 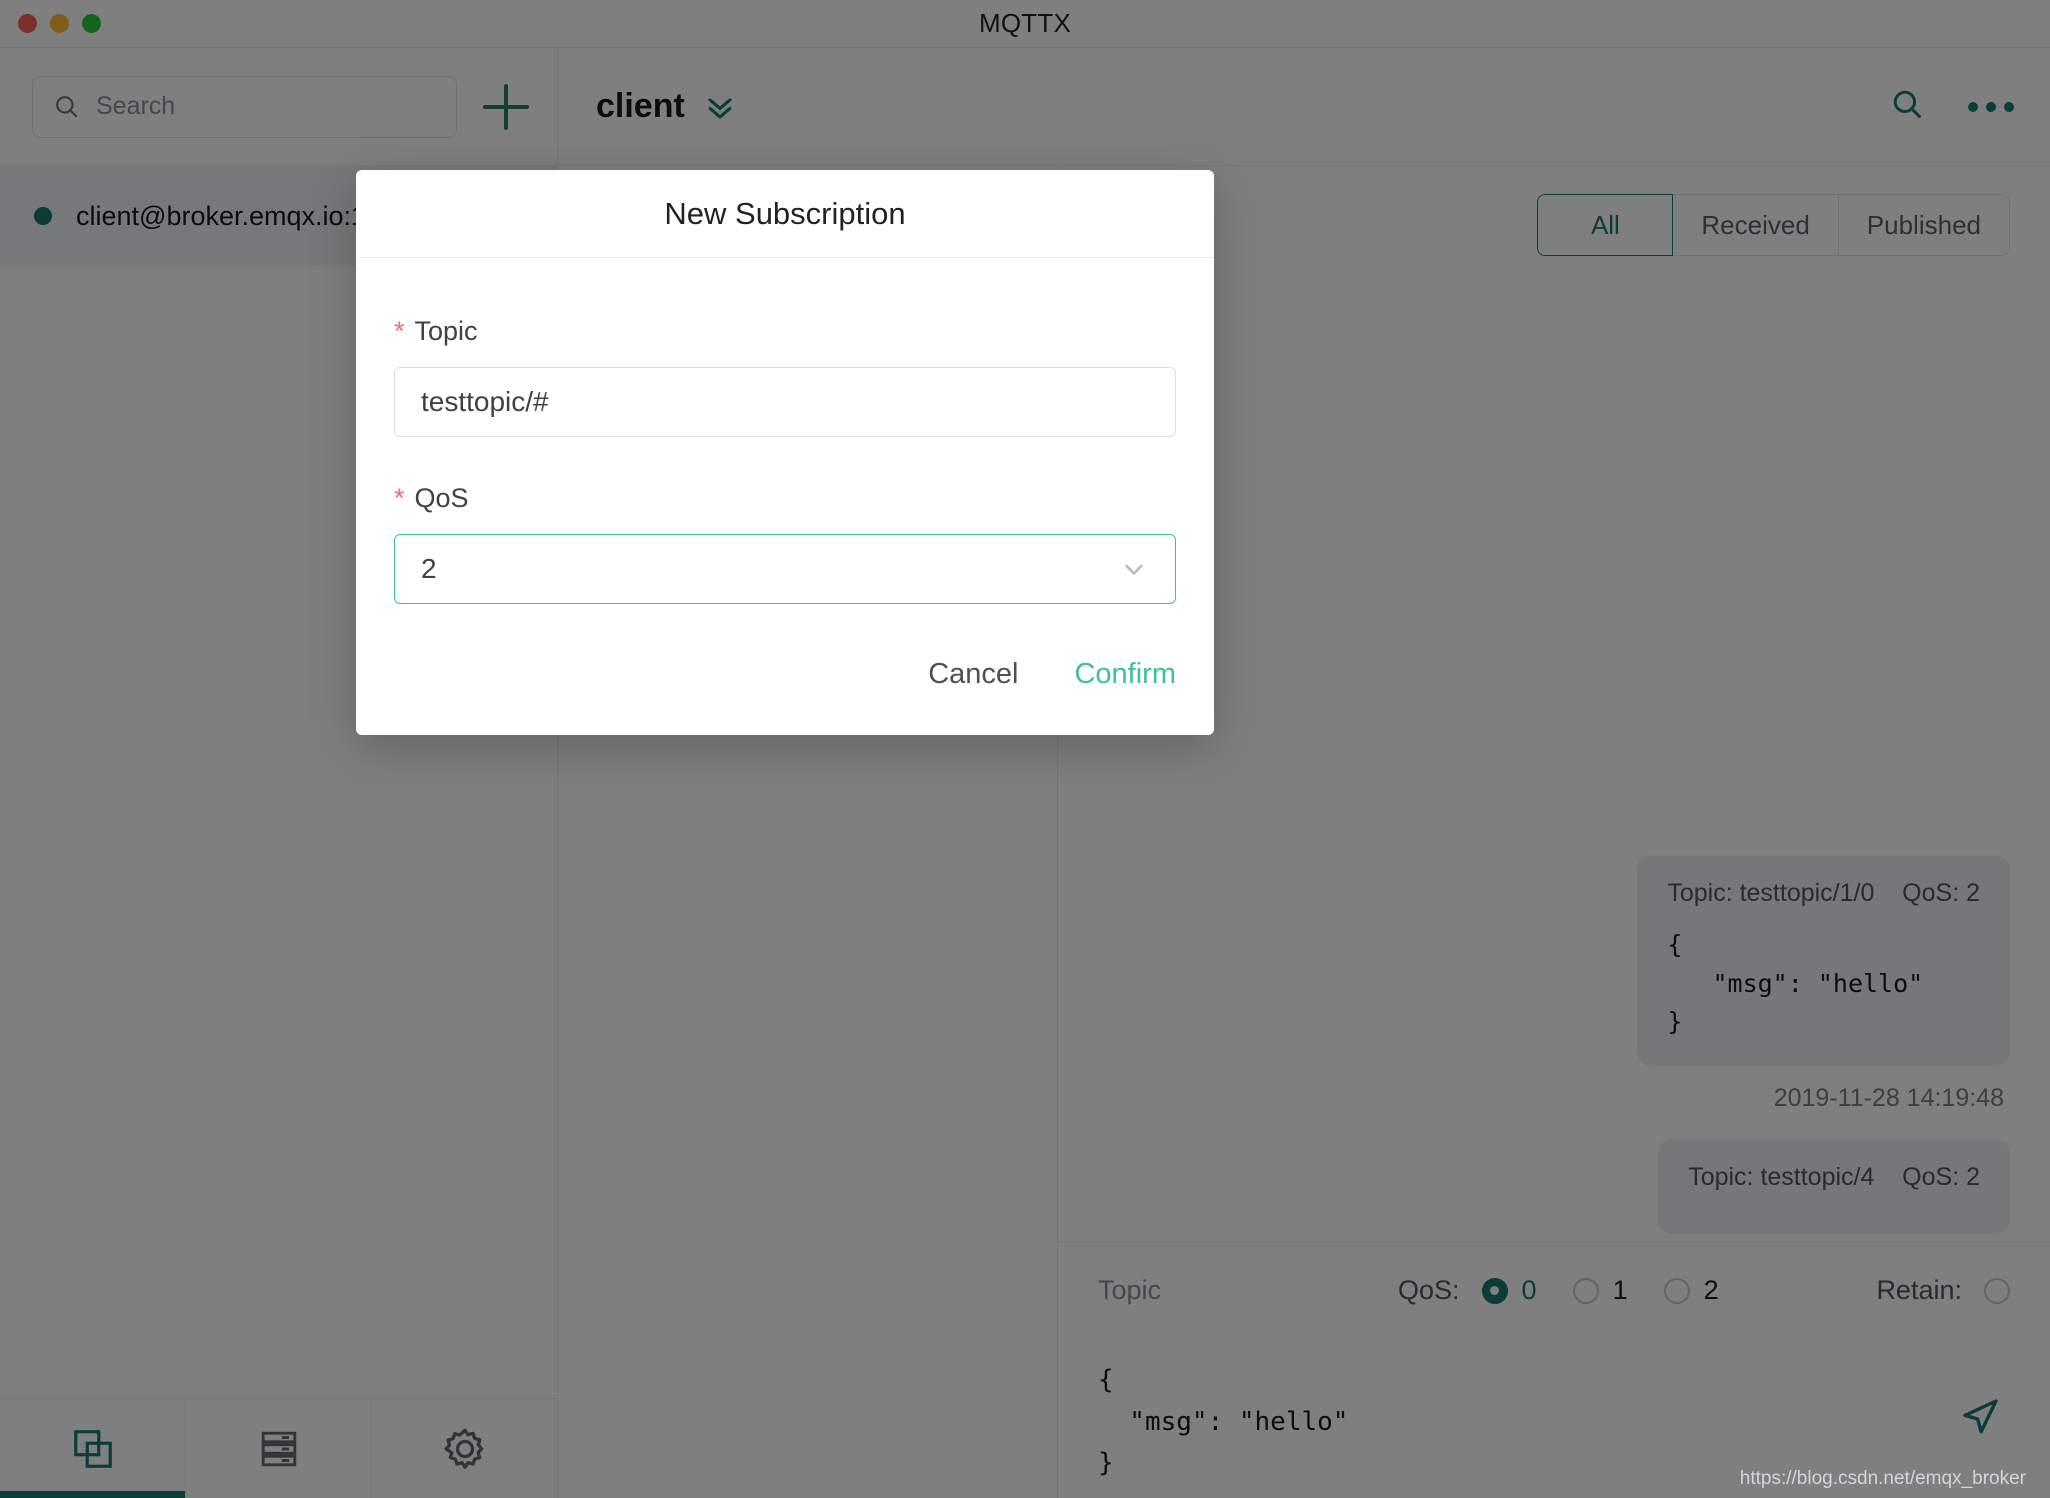 What do you see at coordinates (1756, 225) in the screenshot?
I see `tab-received: Received` at bounding box center [1756, 225].